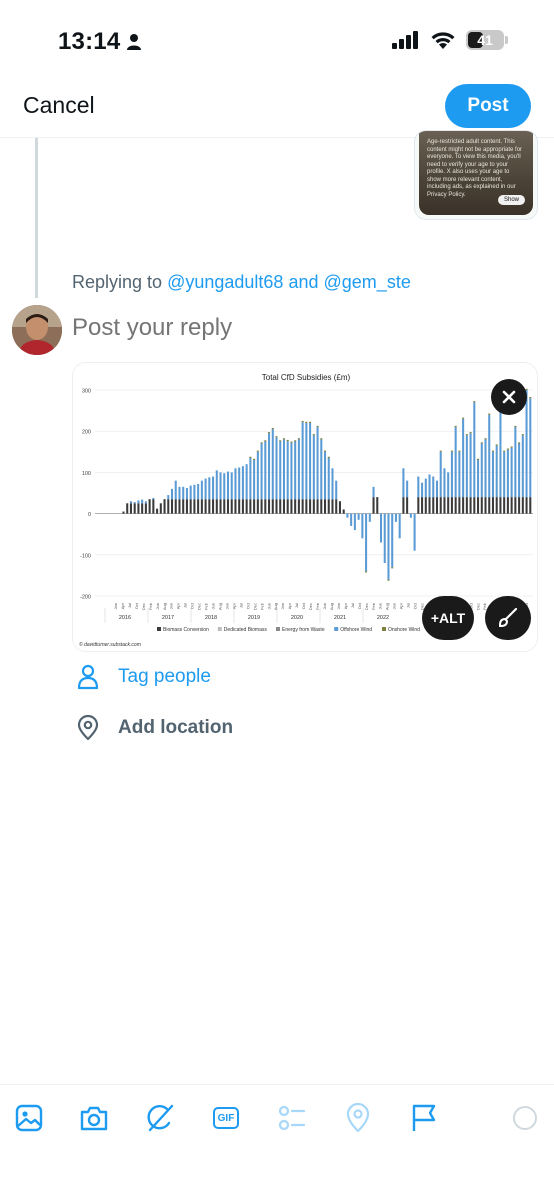  Describe the element at coordinates (303, 282) in the screenshot. I see `mention-conjunction: and` at that location.